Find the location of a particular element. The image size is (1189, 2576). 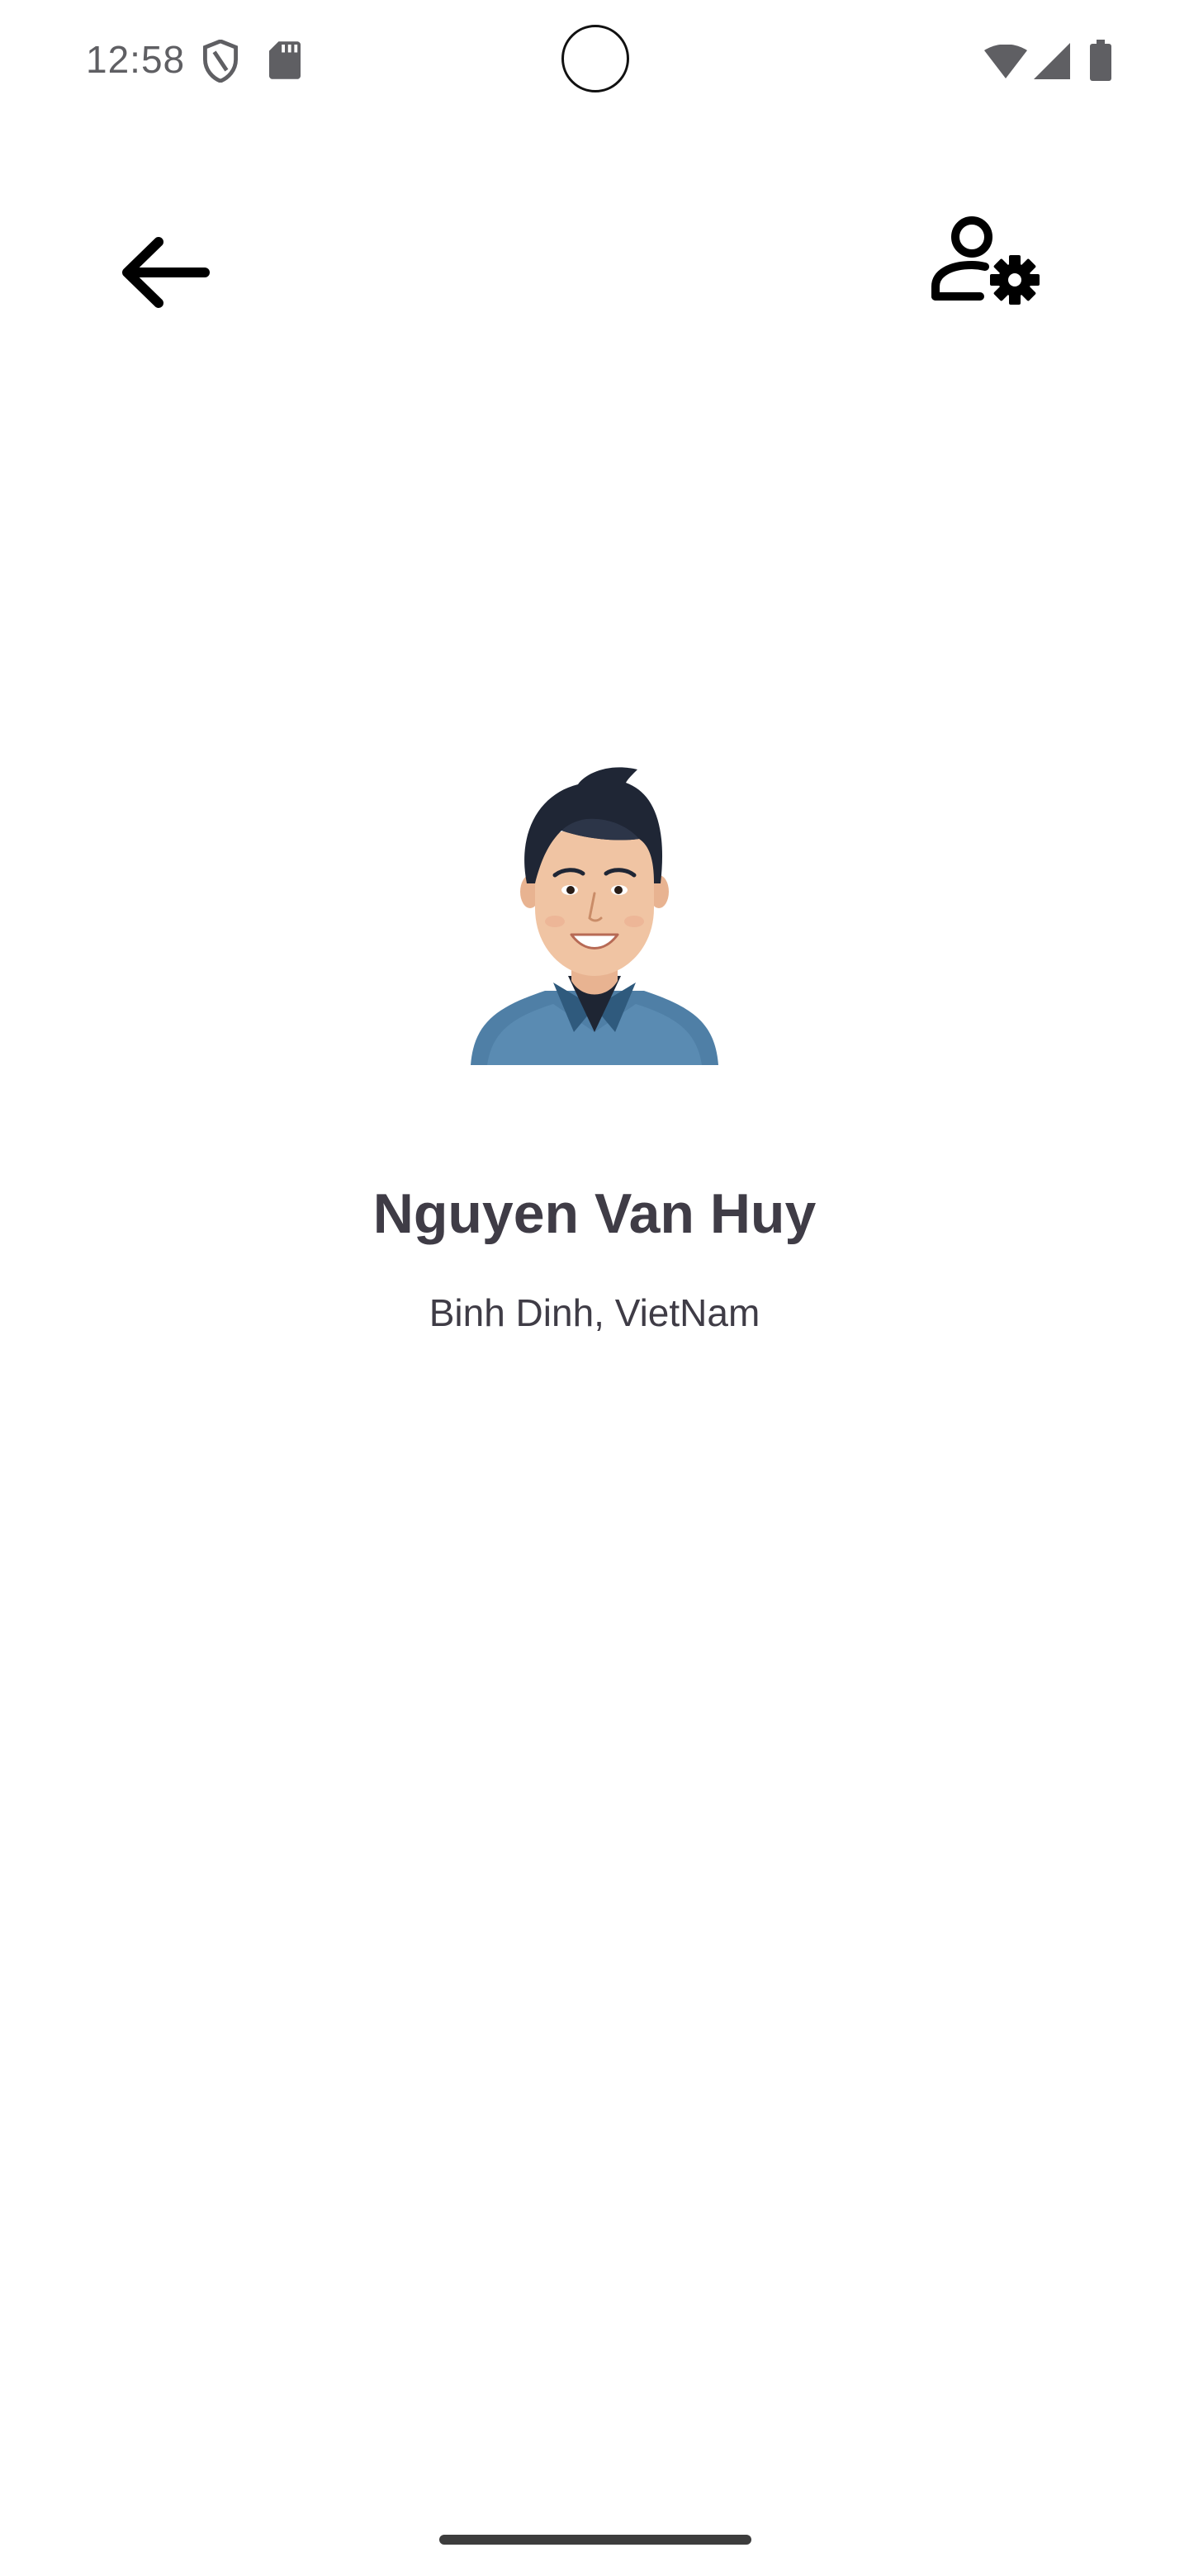

account-settings-button is located at coordinates (987, 260).